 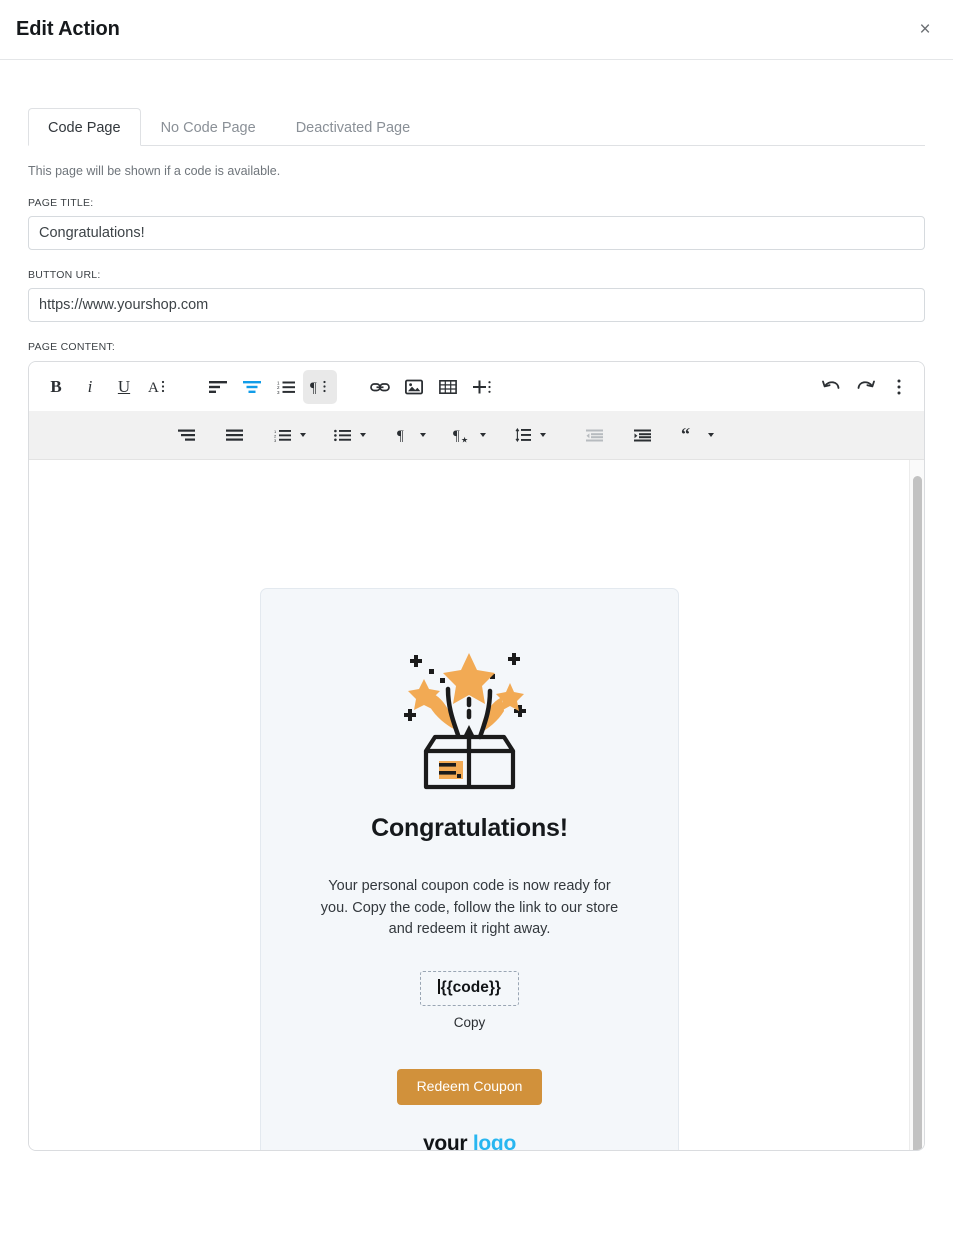 What do you see at coordinates (353, 127) in the screenshot?
I see `tab-deactivated-page: Deactivated Page` at bounding box center [353, 127].